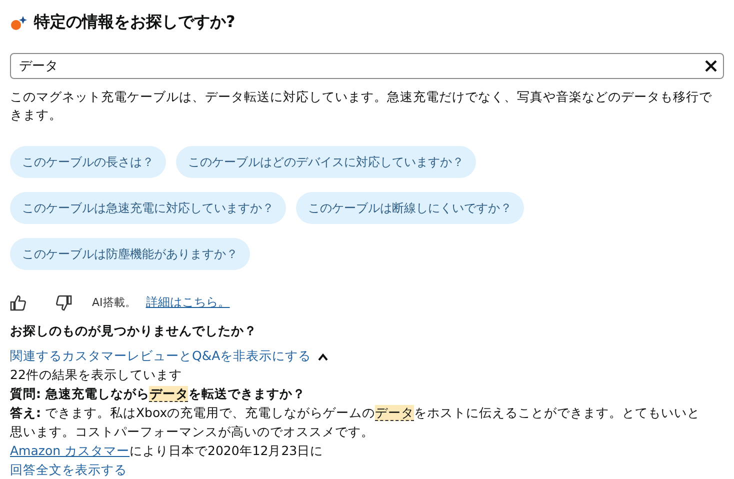  Describe the element at coordinates (96, 375) in the screenshot. I see `result-count: 22件の結果を表示しています` at that location.